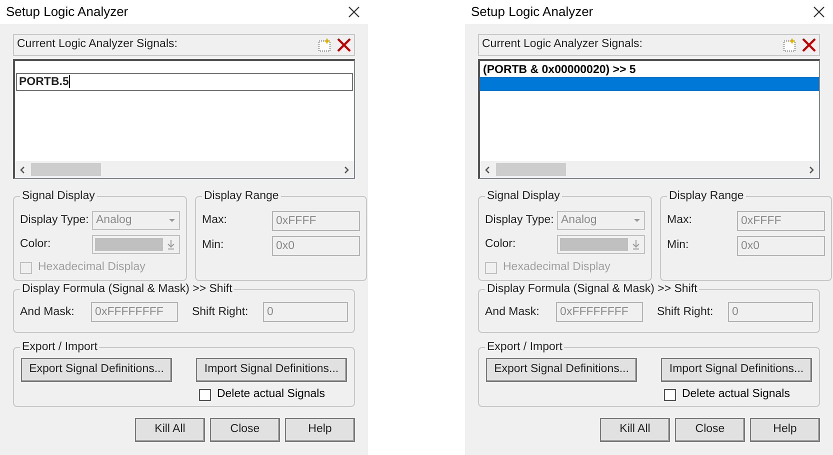 This screenshot has width=833, height=455. I want to click on signal-input: PORTB.5, so click(184, 82).